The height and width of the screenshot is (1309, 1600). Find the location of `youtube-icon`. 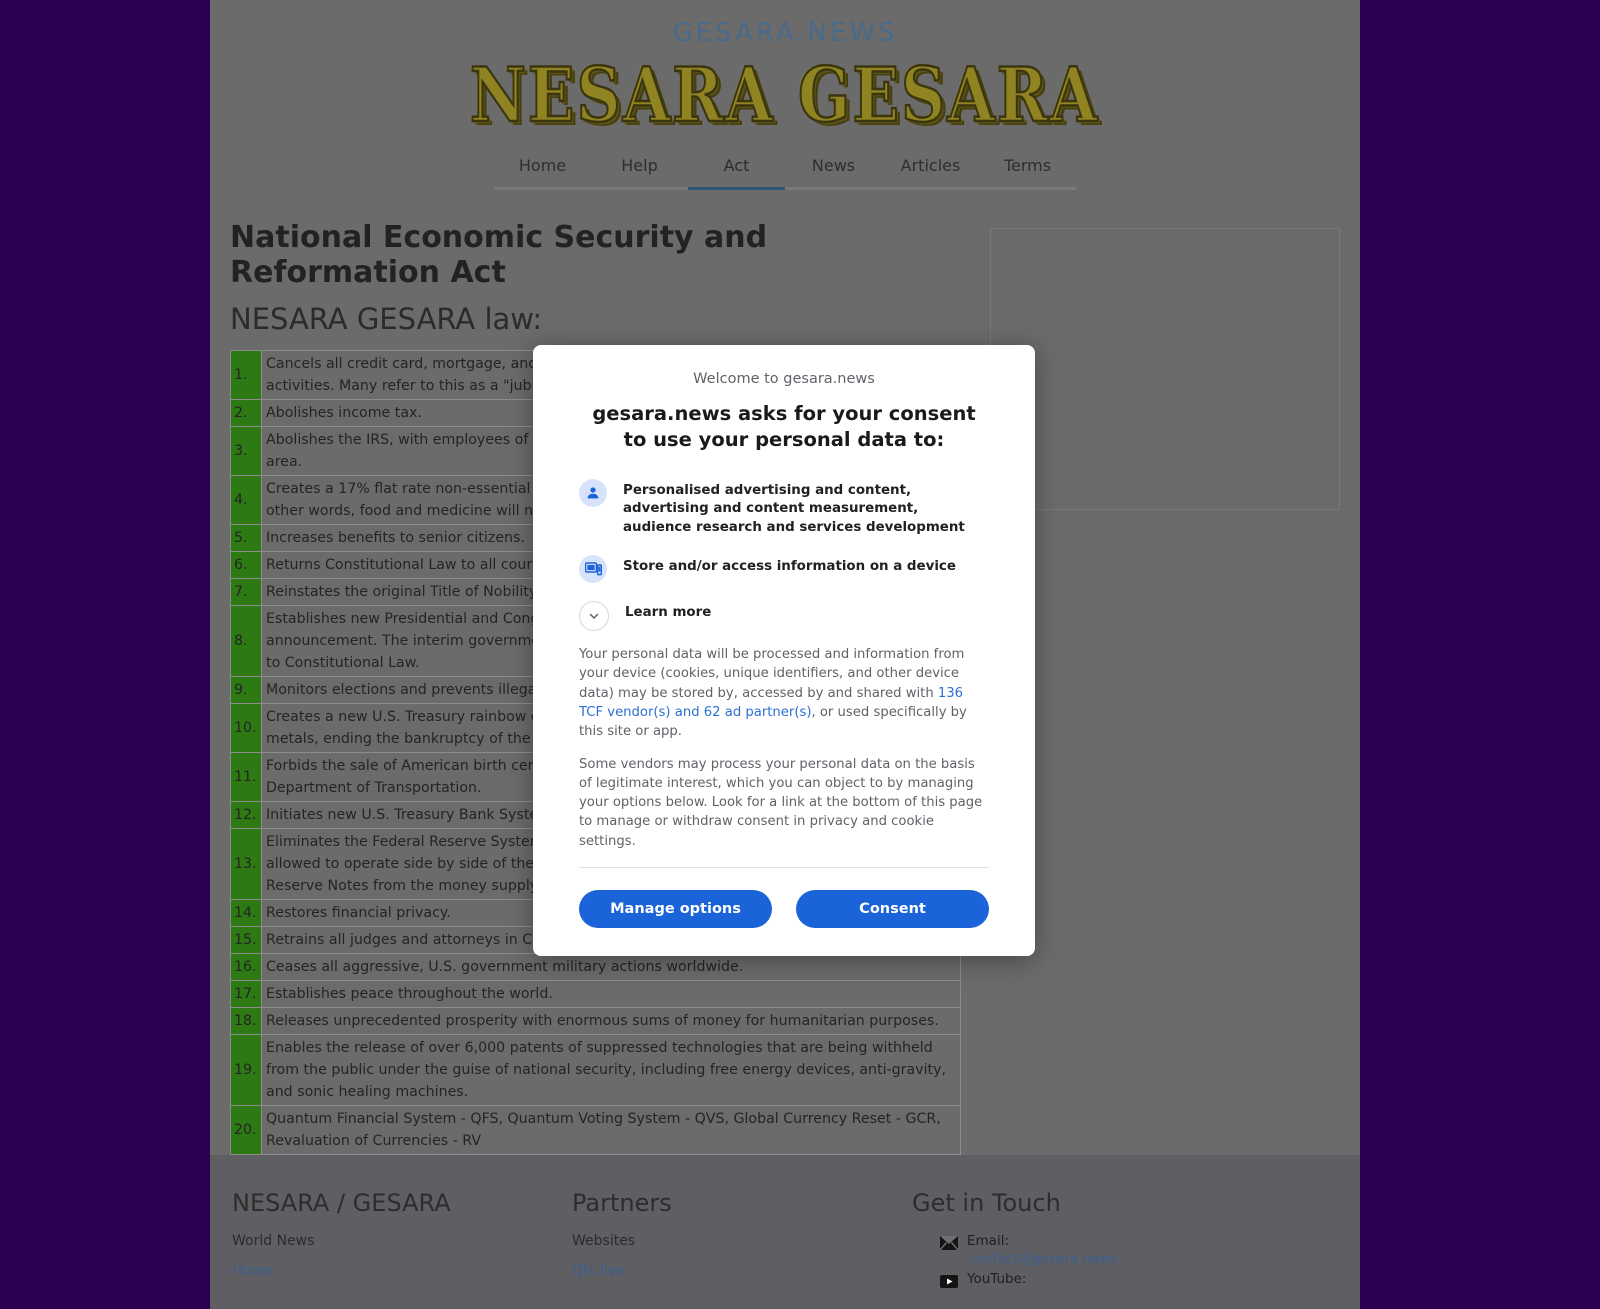

youtube-icon is located at coordinates (949, 1280).